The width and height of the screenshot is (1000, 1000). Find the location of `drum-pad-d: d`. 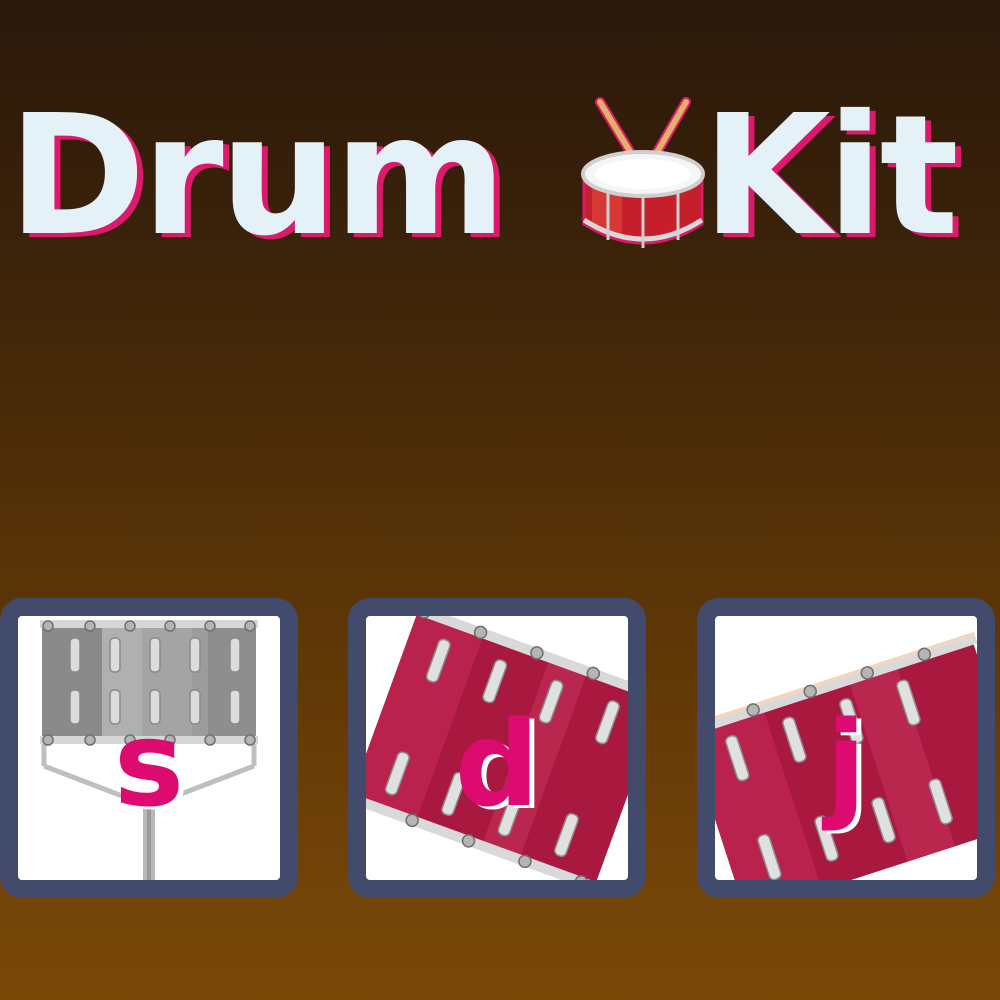

drum-pad-d: d is located at coordinates (497, 748).